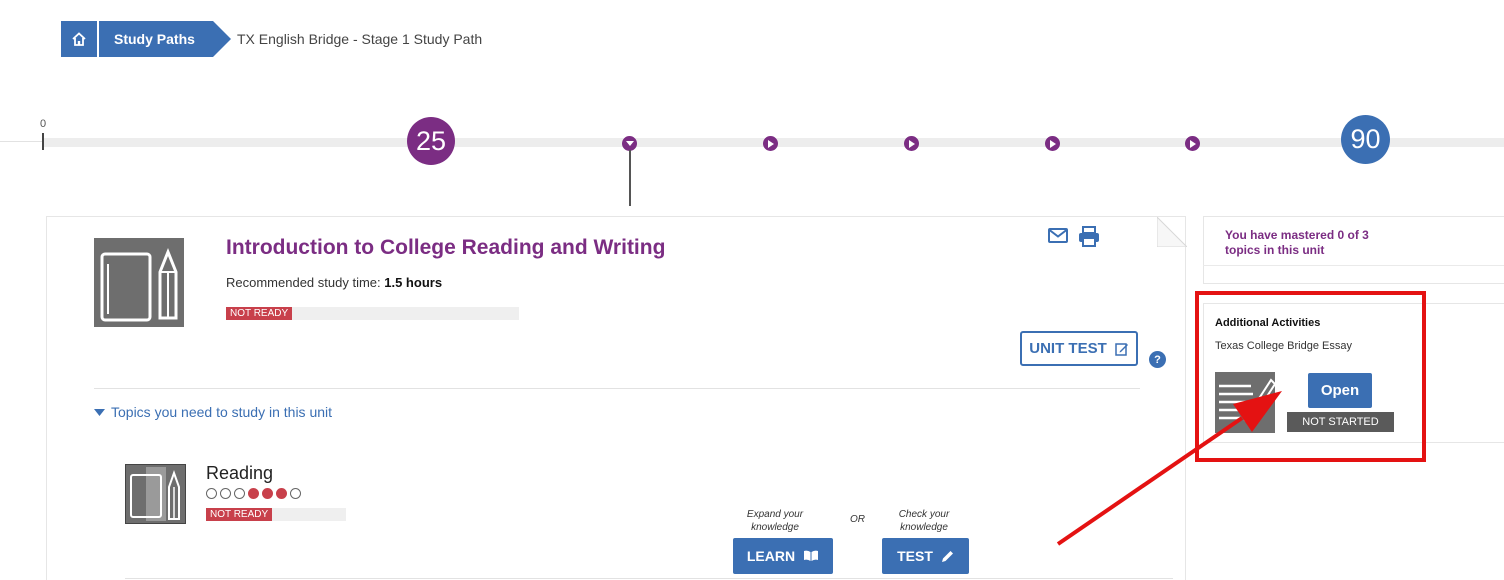 This screenshot has width=1504, height=580. I want to click on edit-icon, so click(1121, 349).